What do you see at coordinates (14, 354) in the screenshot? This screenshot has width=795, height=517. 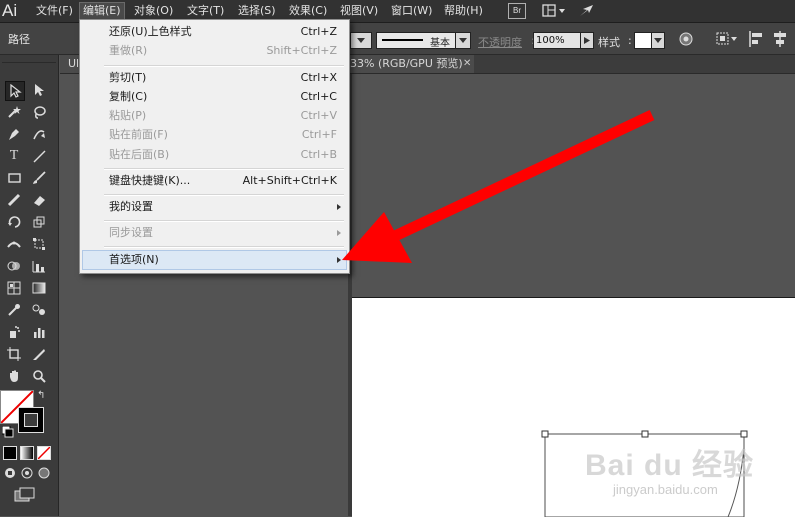 I see `artboard-tool-icon` at bounding box center [14, 354].